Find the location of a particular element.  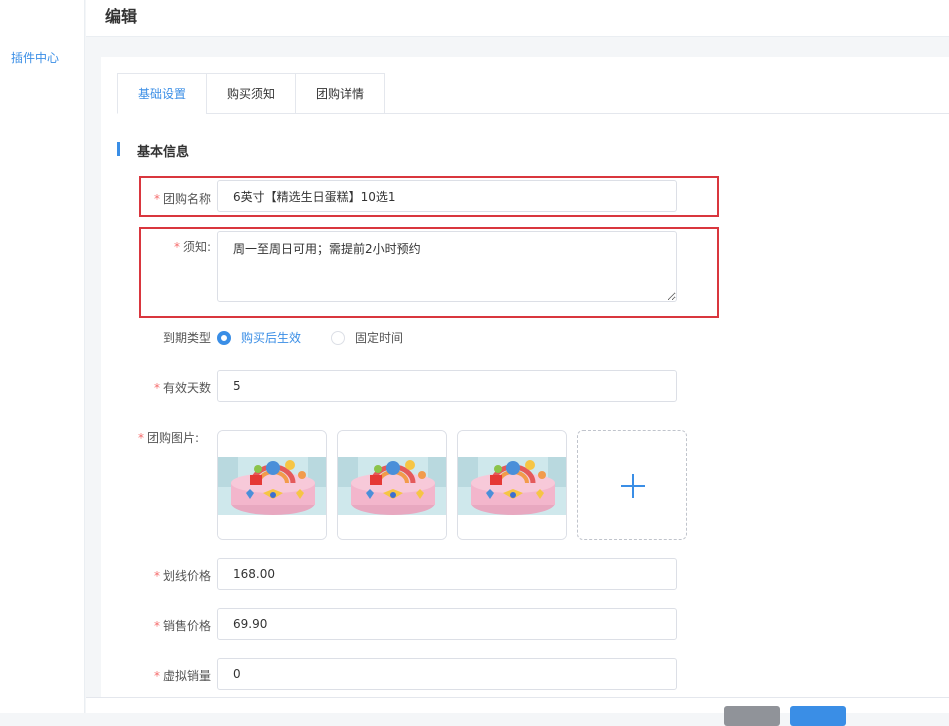

notice-textarea: 周一至周日可用；需提前2小时预约 is located at coordinates (447, 266).